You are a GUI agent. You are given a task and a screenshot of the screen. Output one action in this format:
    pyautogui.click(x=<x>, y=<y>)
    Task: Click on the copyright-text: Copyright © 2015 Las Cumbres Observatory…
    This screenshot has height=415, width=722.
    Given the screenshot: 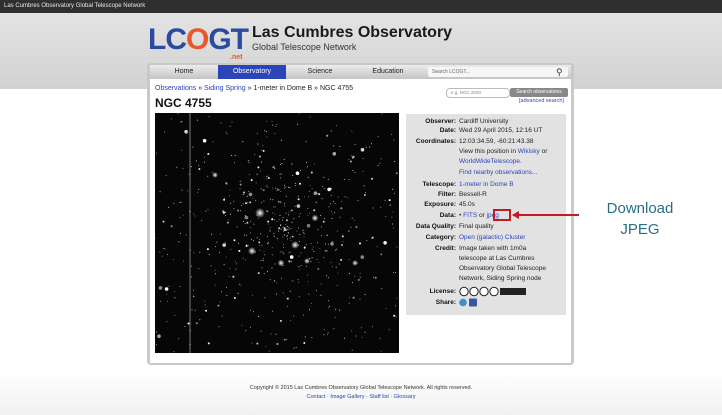 What is the action you would take?
    pyautogui.click(x=361, y=388)
    